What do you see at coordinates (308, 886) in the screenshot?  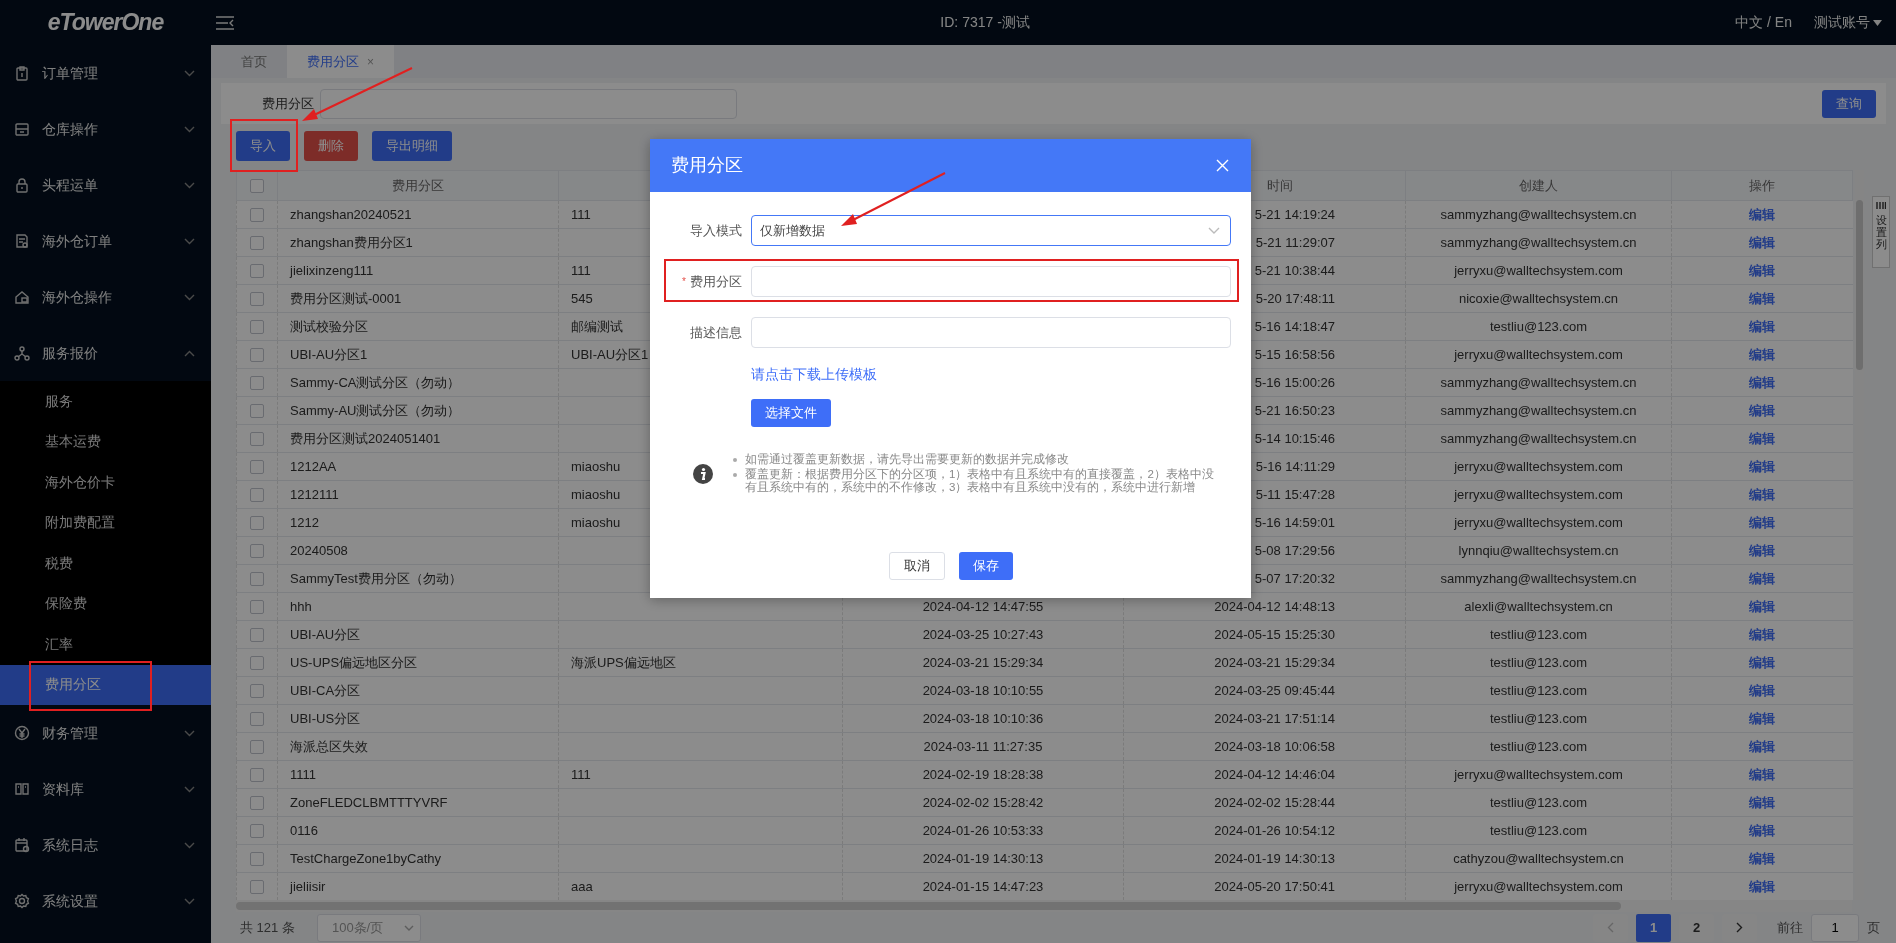 I see `table-cell: jieliisir` at bounding box center [308, 886].